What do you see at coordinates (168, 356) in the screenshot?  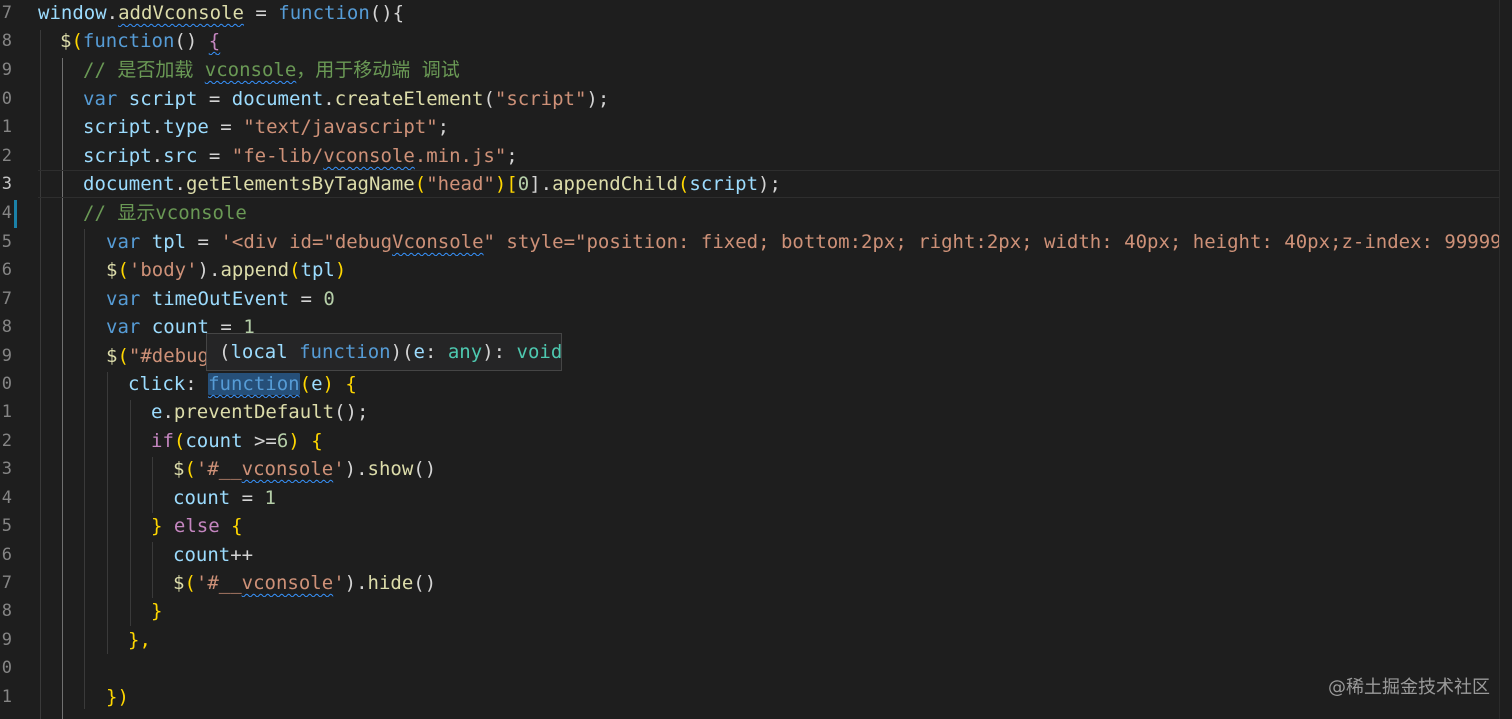 I see `code-token: "#debug` at bounding box center [168, 356].